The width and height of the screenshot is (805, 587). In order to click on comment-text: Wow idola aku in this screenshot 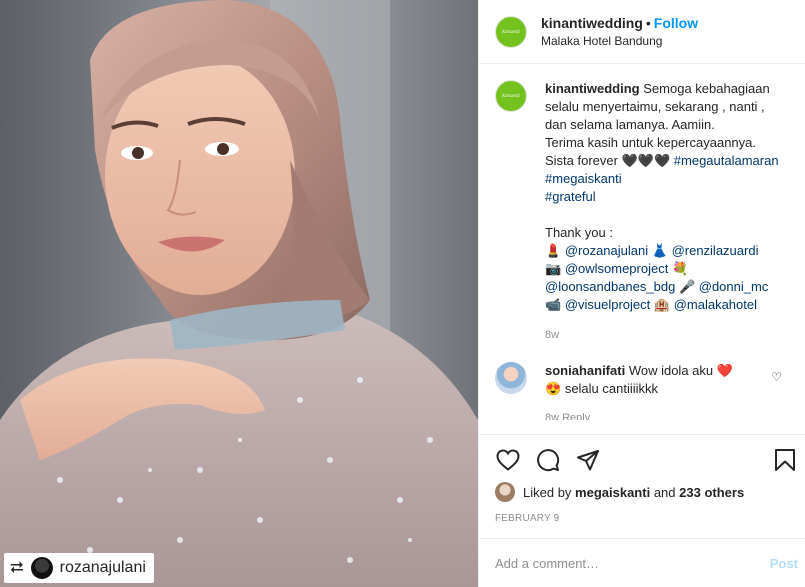, I will do `click(671, 370)`.